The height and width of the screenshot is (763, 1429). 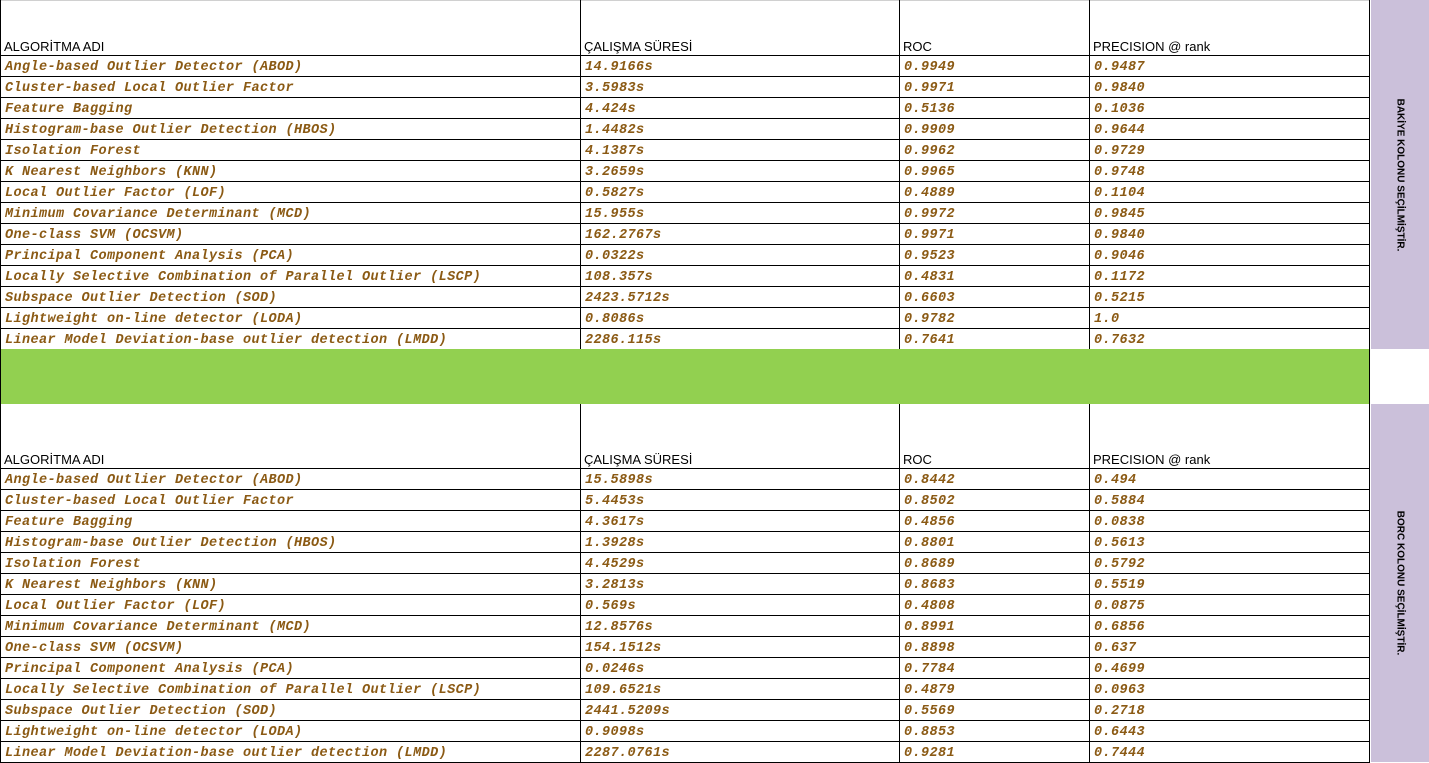 What do you see at coordinates (995, 276) in the screenshot?
I see `cell-roc: 0.4831` at bounding box center [995, 276].